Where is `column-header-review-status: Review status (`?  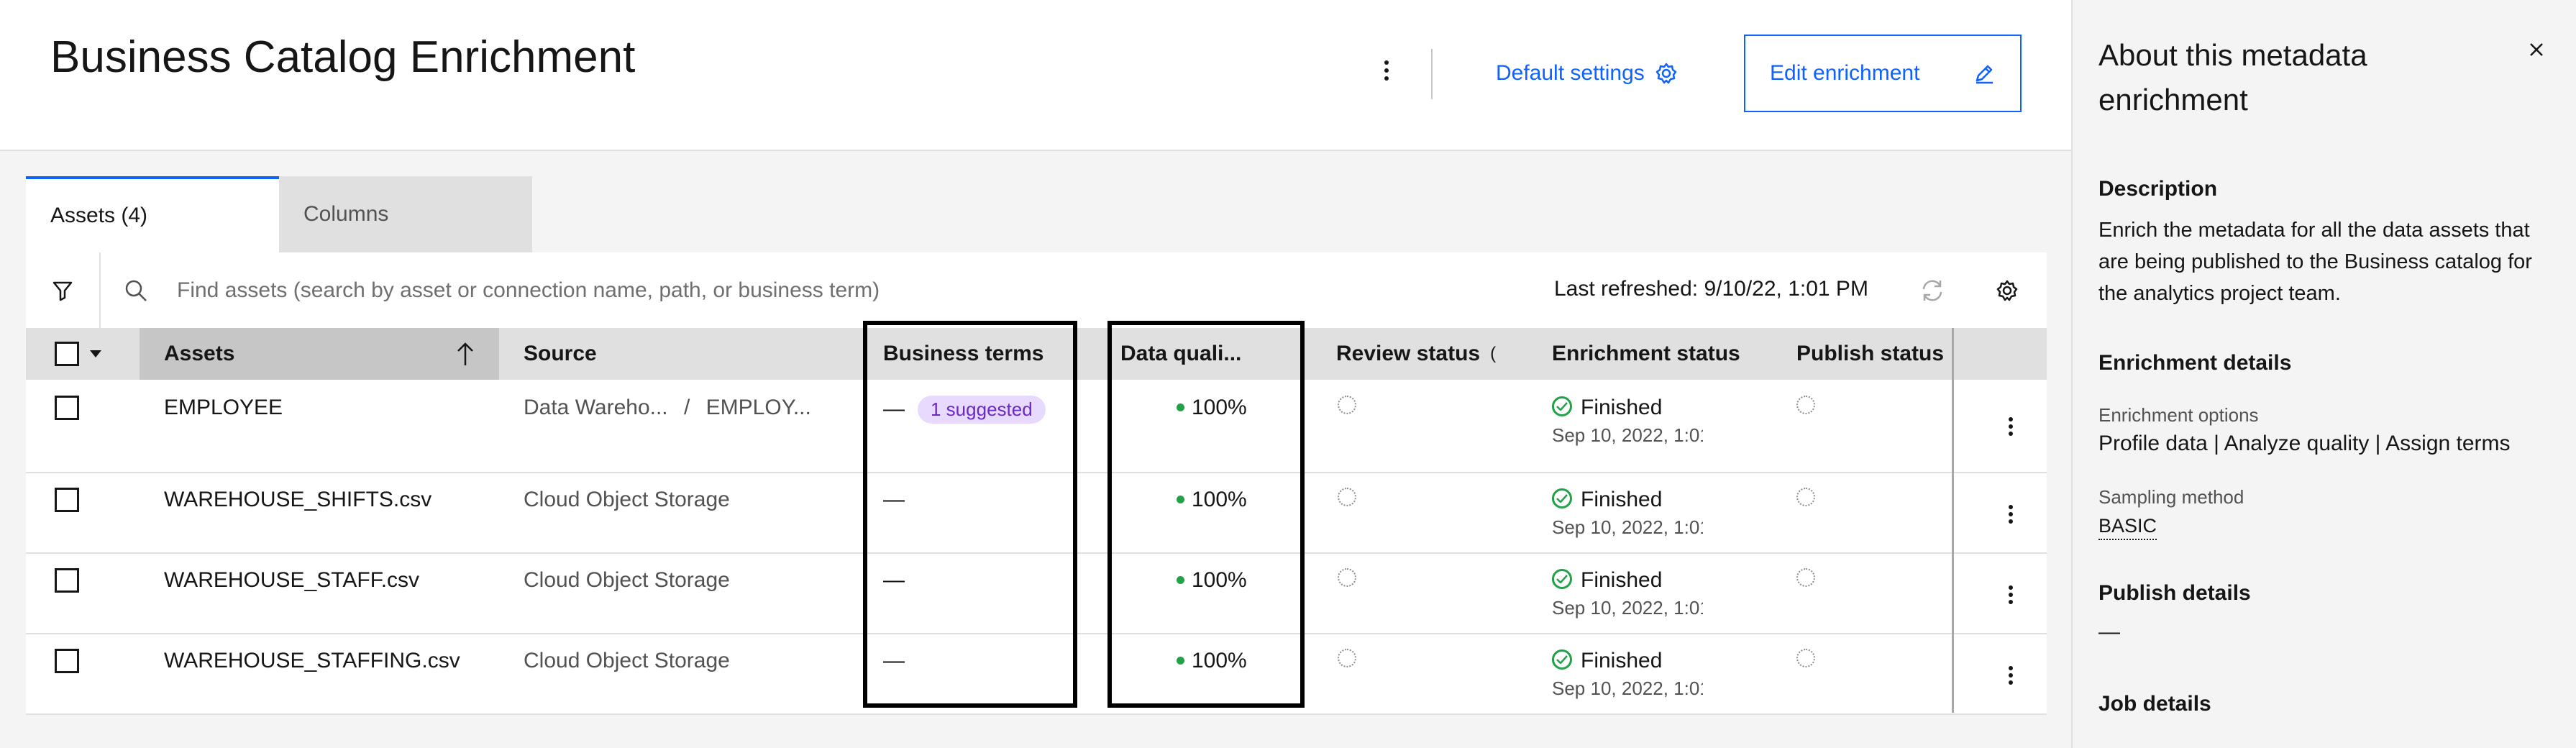
column-header-review-status: Review status ( is located at coordinates (1419, 354).